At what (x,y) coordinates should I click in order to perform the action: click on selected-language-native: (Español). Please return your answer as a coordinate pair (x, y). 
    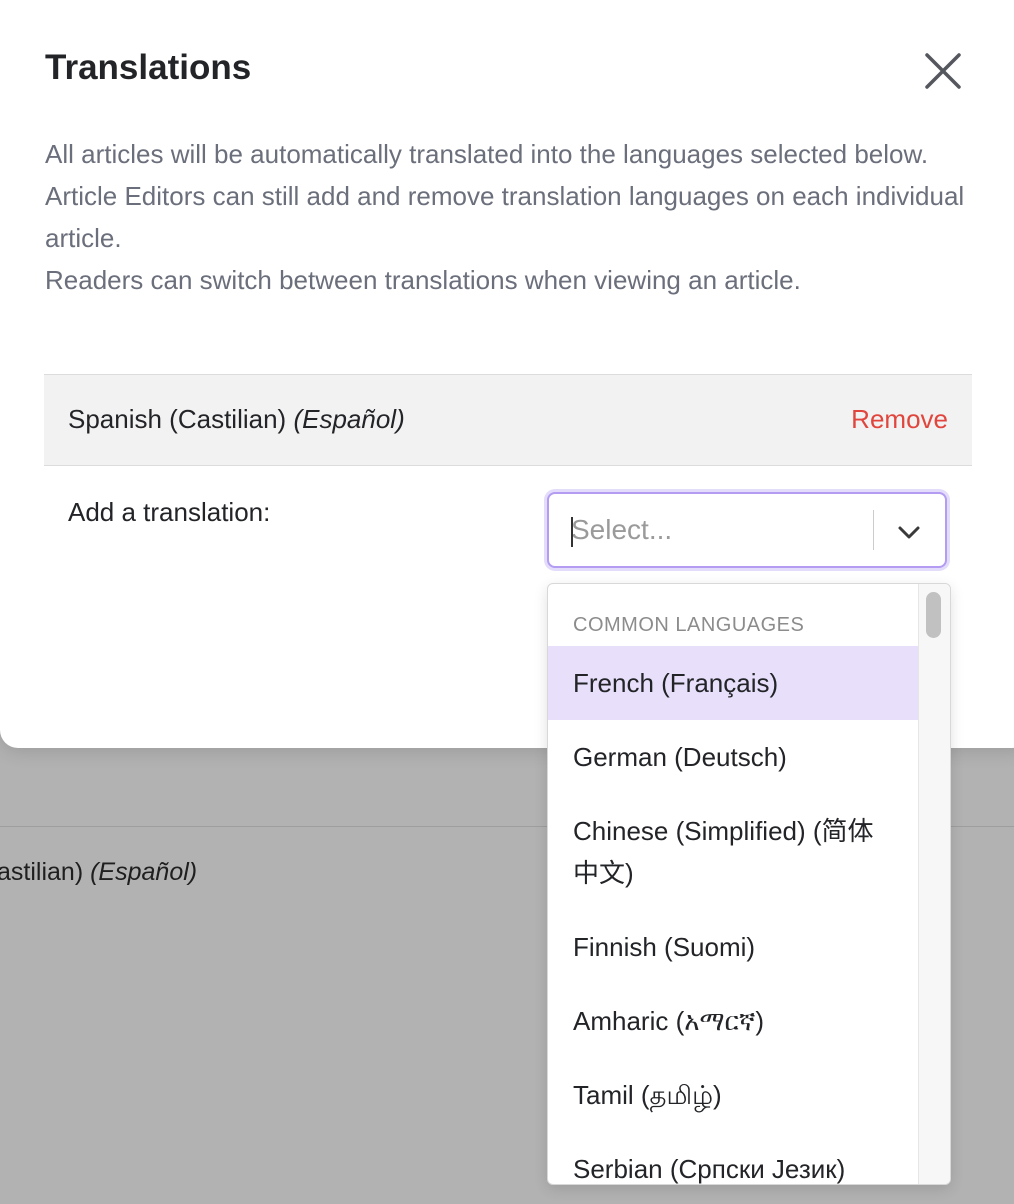
    Looking at the image, I should click on (349, 419).